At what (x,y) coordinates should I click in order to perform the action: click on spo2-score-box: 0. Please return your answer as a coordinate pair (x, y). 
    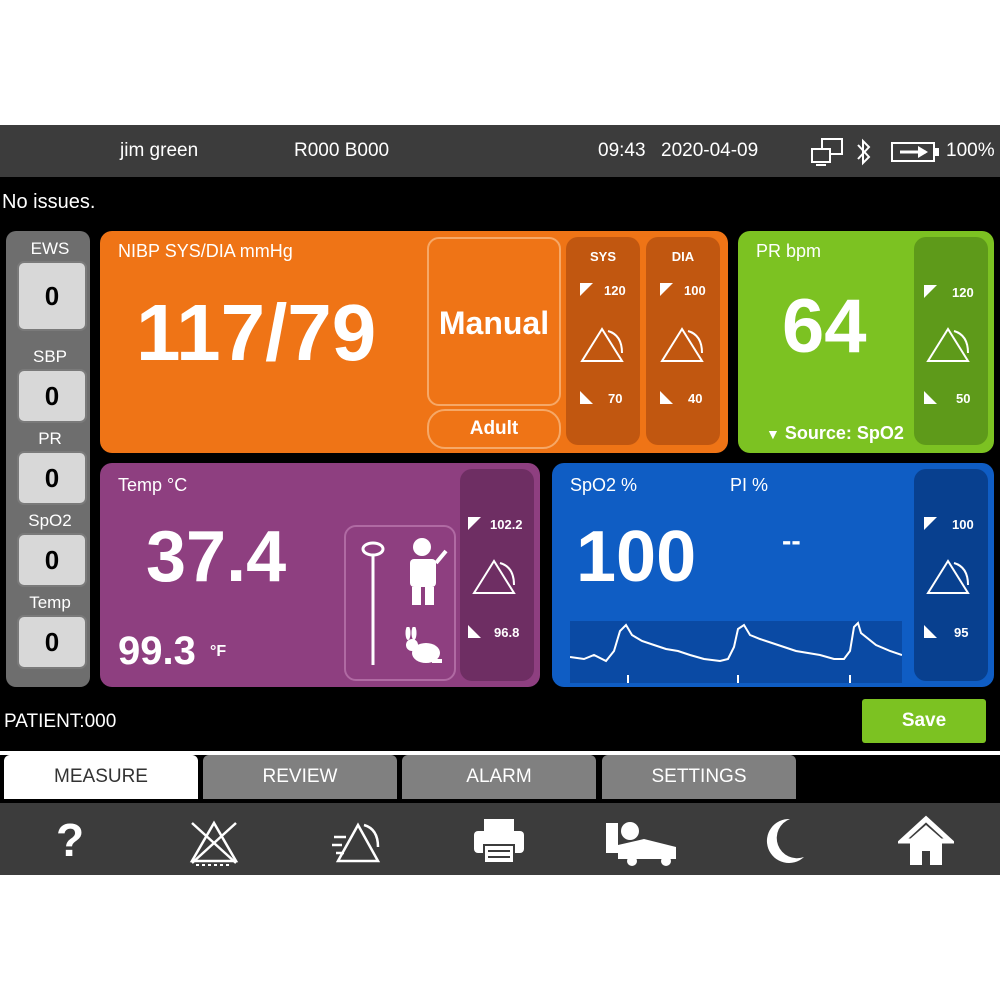
    Looking at the image, I should click on (52, 560).